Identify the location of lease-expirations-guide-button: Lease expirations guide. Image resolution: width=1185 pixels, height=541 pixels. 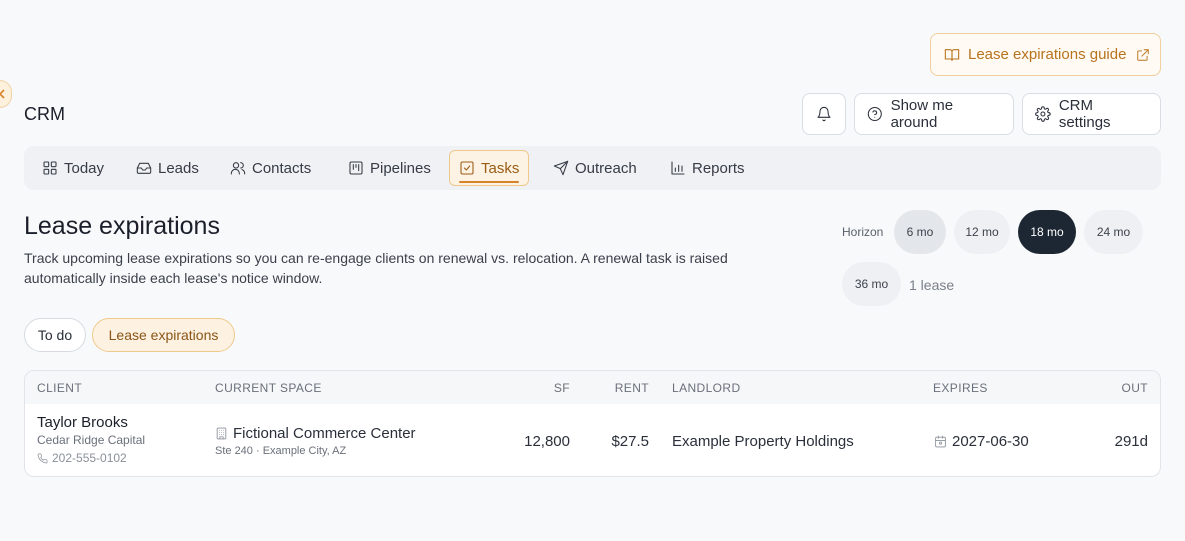
(1045, 54).